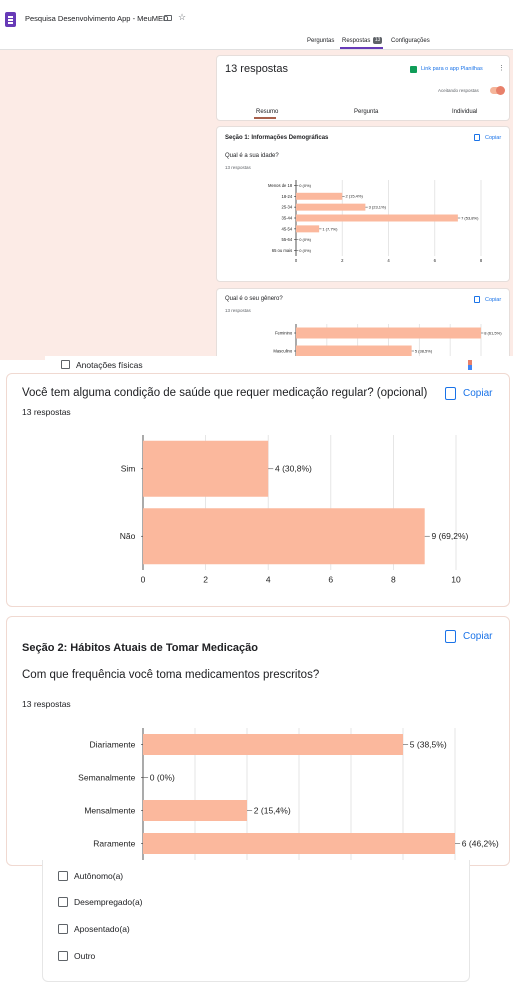  Describe the element at coordinates (113, 744) in the screenshot. I see `category-label: Diariamente` at that location.